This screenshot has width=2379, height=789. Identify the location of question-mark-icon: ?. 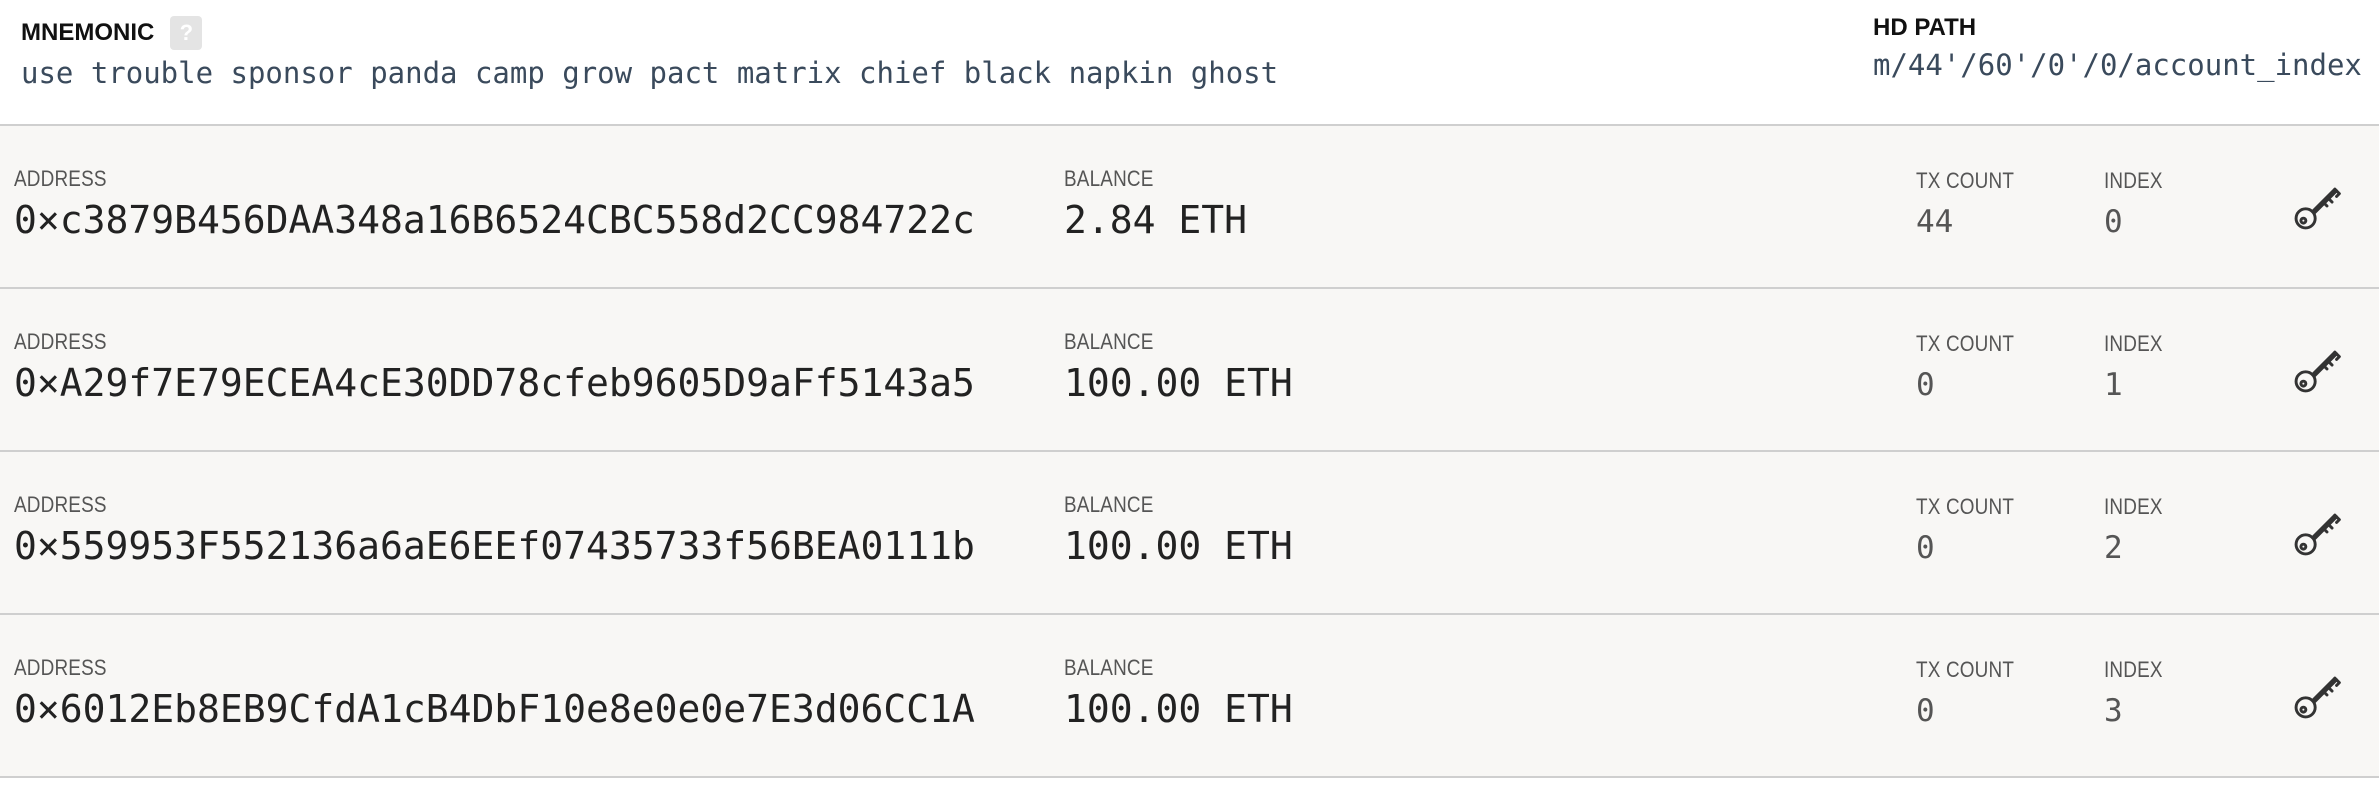
(186, 33).